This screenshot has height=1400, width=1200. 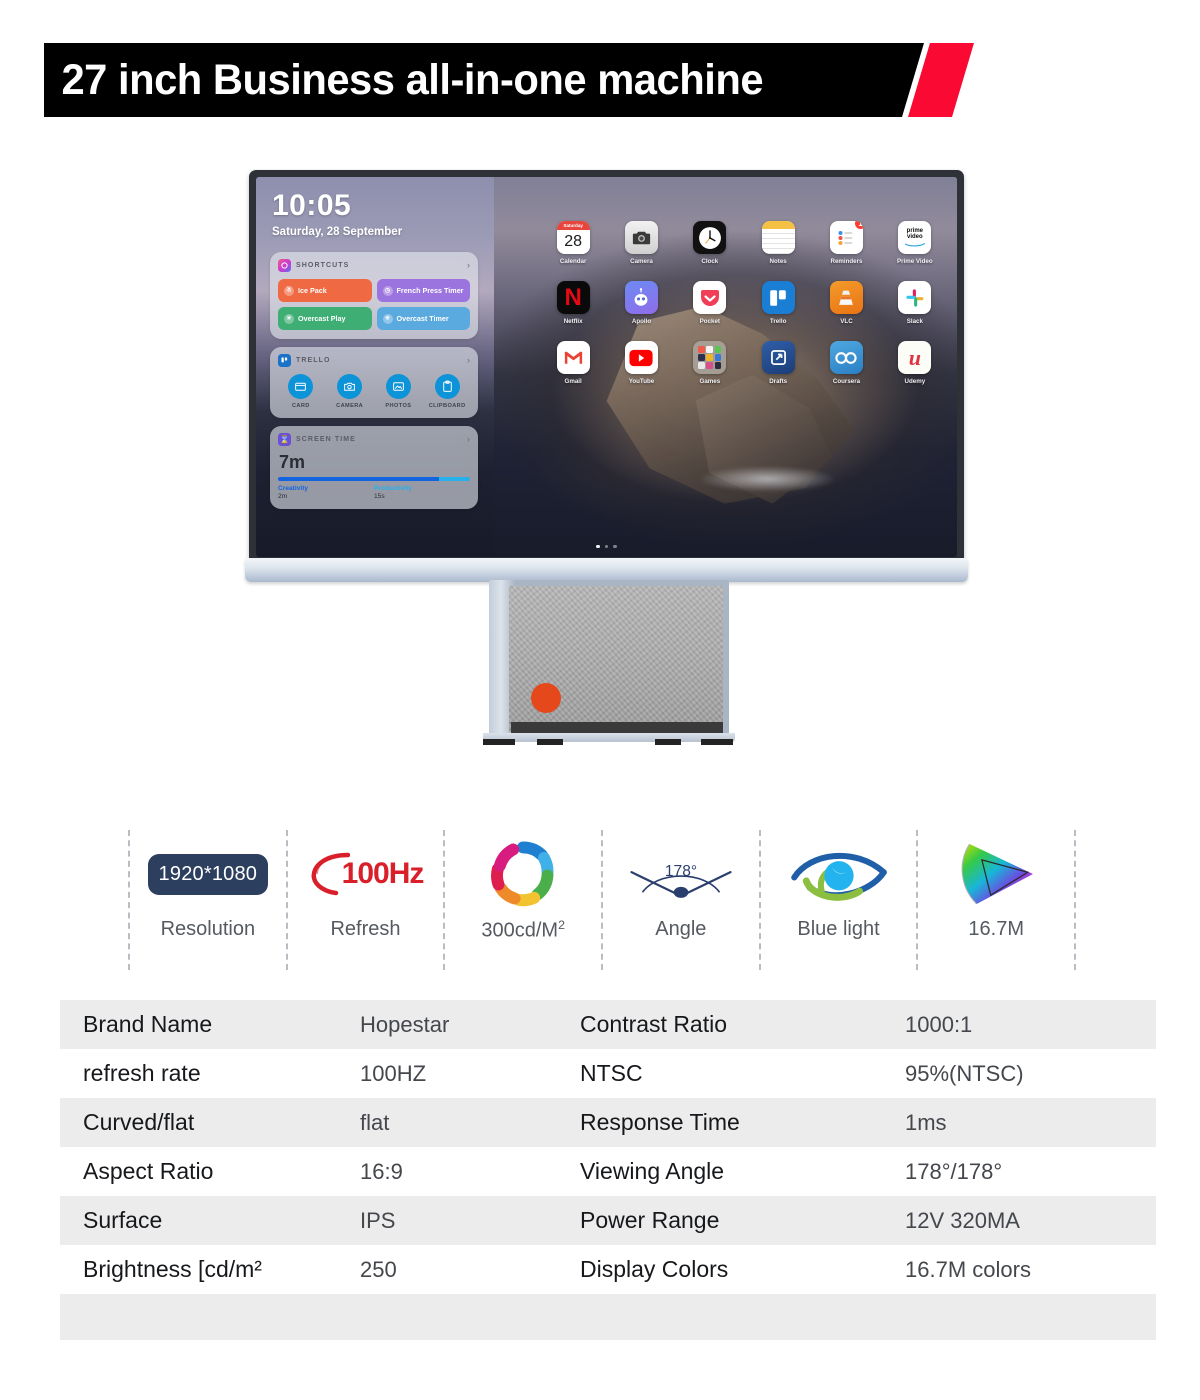 I want to click on spec-key: Aspect Ratio, so click(x=148, y=1171).